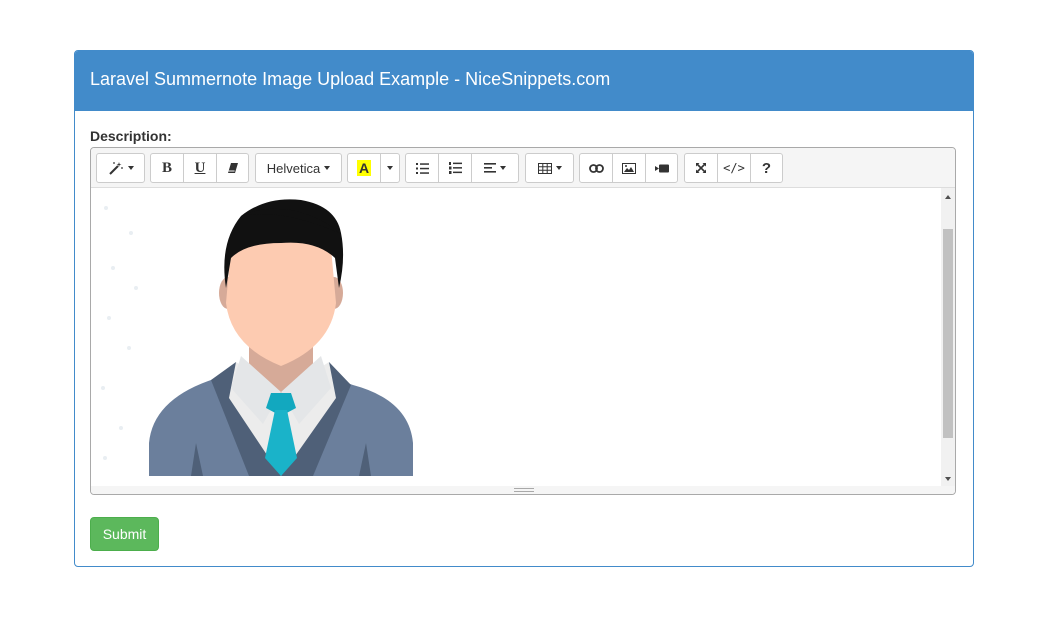 The image size is (1050, 621). I want to click on insert-video-button, so click(661, 168).